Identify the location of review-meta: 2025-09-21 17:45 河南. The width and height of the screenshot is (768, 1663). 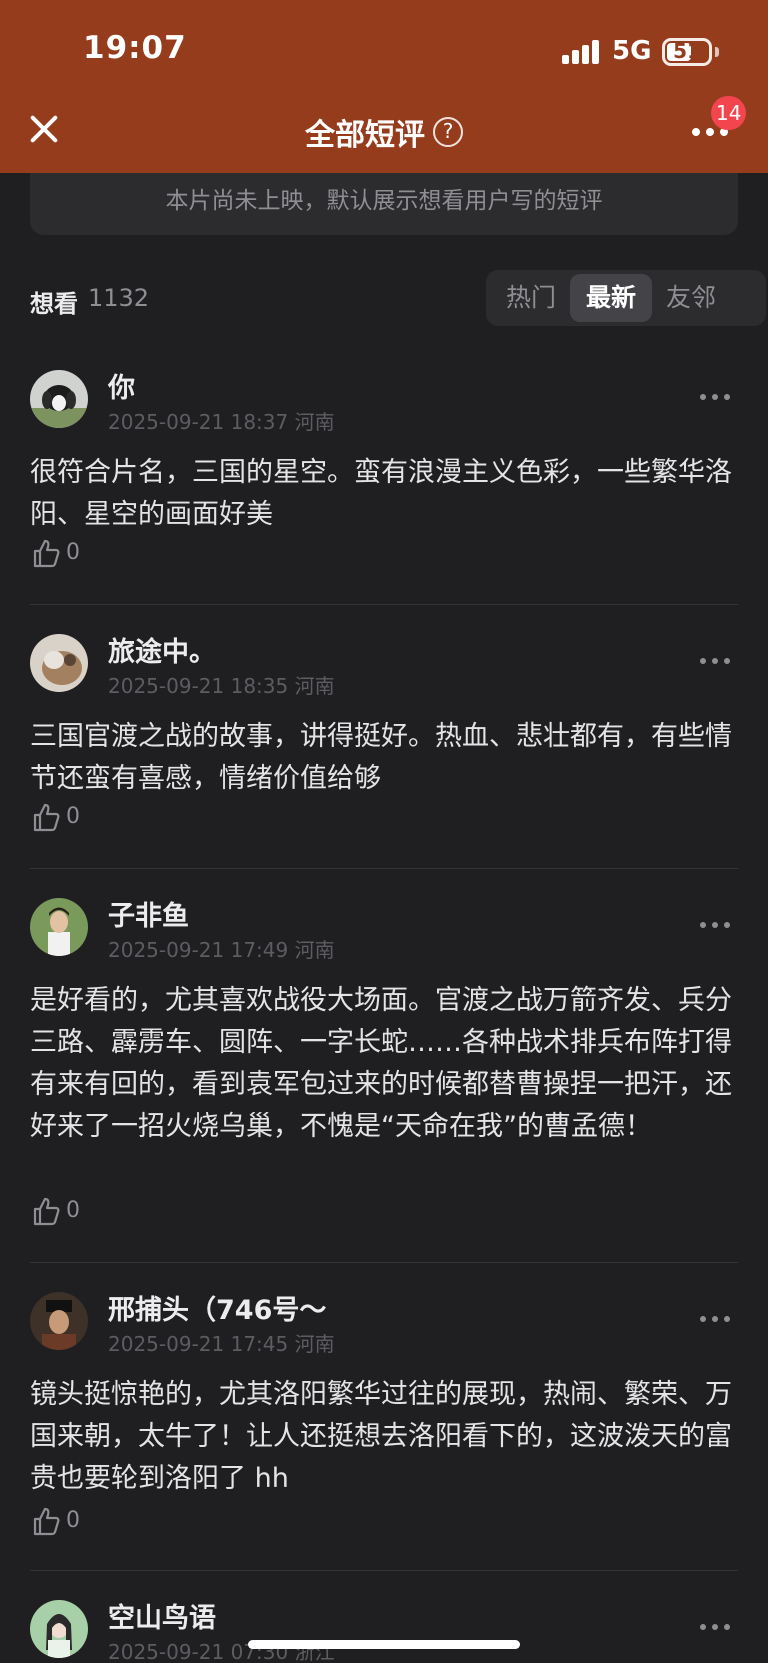
(221, 1342).